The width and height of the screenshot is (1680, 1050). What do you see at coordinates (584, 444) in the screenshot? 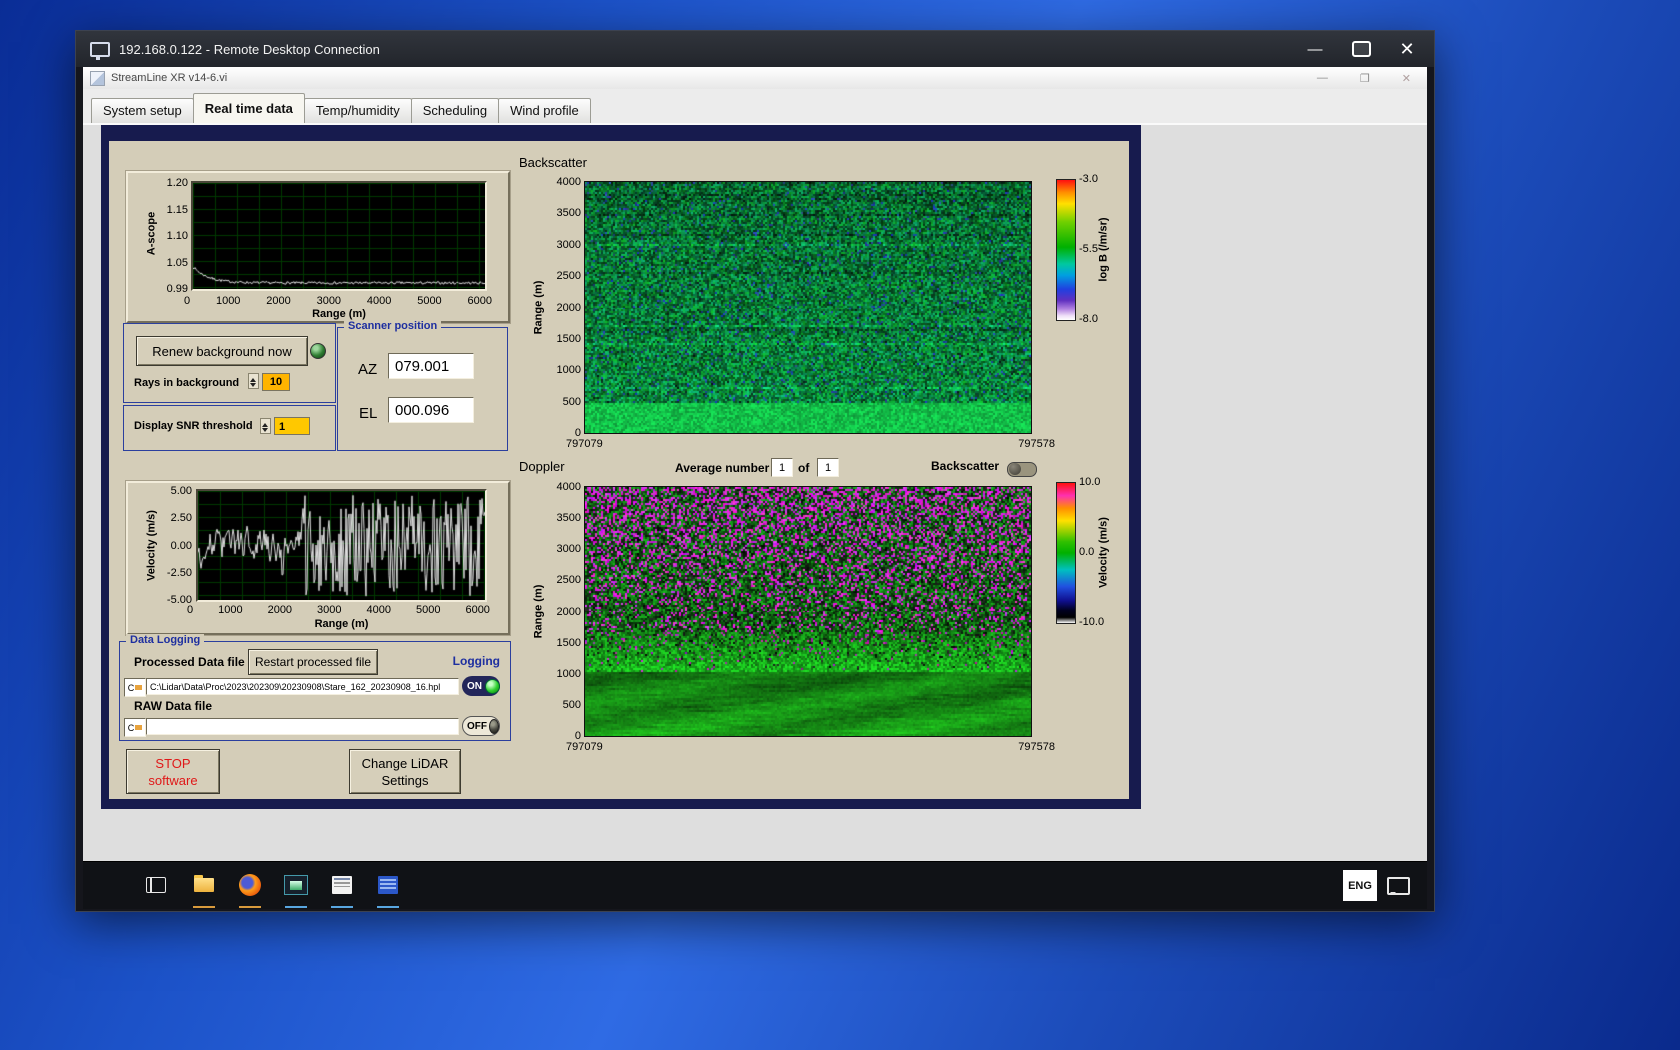
I see `tick-label: 797079` at bounding box center [584, 444].